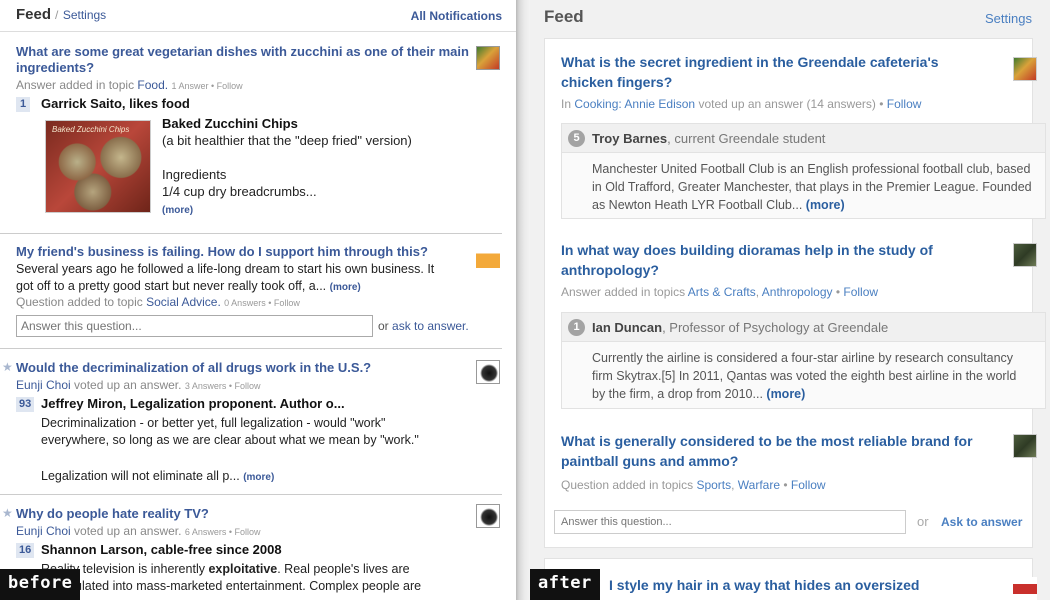 Image resolution: width=1050 pixels, height=600 pixels. What do you see at coordinates (634, 104) in the screenshot?
I see `topic-link: Cooking: Annie Edison` at bounding box center [634, 104].